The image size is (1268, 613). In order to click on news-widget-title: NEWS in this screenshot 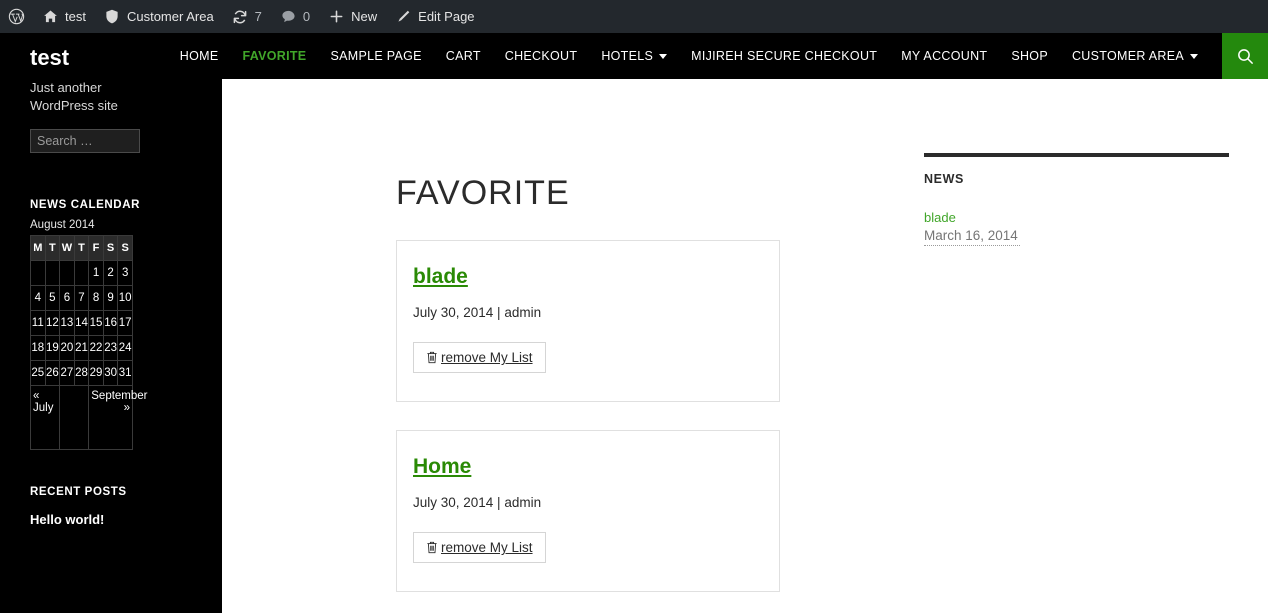, I will do `click(944, 179)`.